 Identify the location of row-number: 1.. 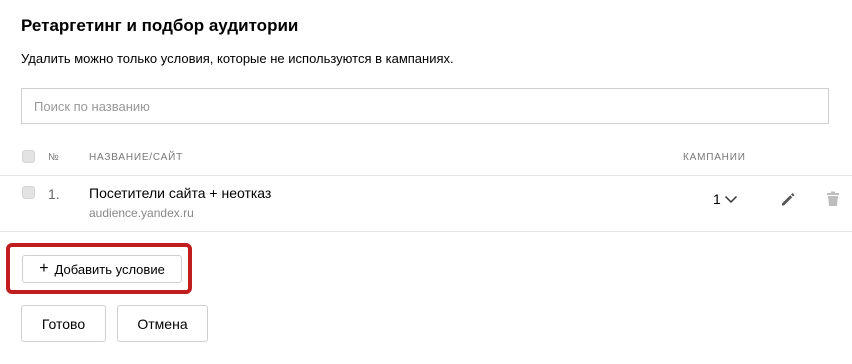
(54, 194).